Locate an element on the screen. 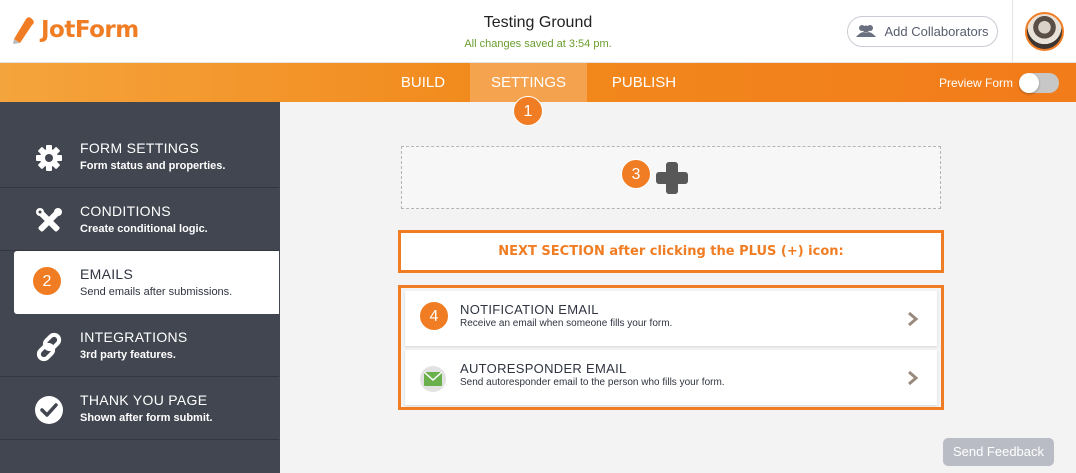 This screenshot has height=473, width=1076. logo-text: JotForm is located at coordinates (90, 30).